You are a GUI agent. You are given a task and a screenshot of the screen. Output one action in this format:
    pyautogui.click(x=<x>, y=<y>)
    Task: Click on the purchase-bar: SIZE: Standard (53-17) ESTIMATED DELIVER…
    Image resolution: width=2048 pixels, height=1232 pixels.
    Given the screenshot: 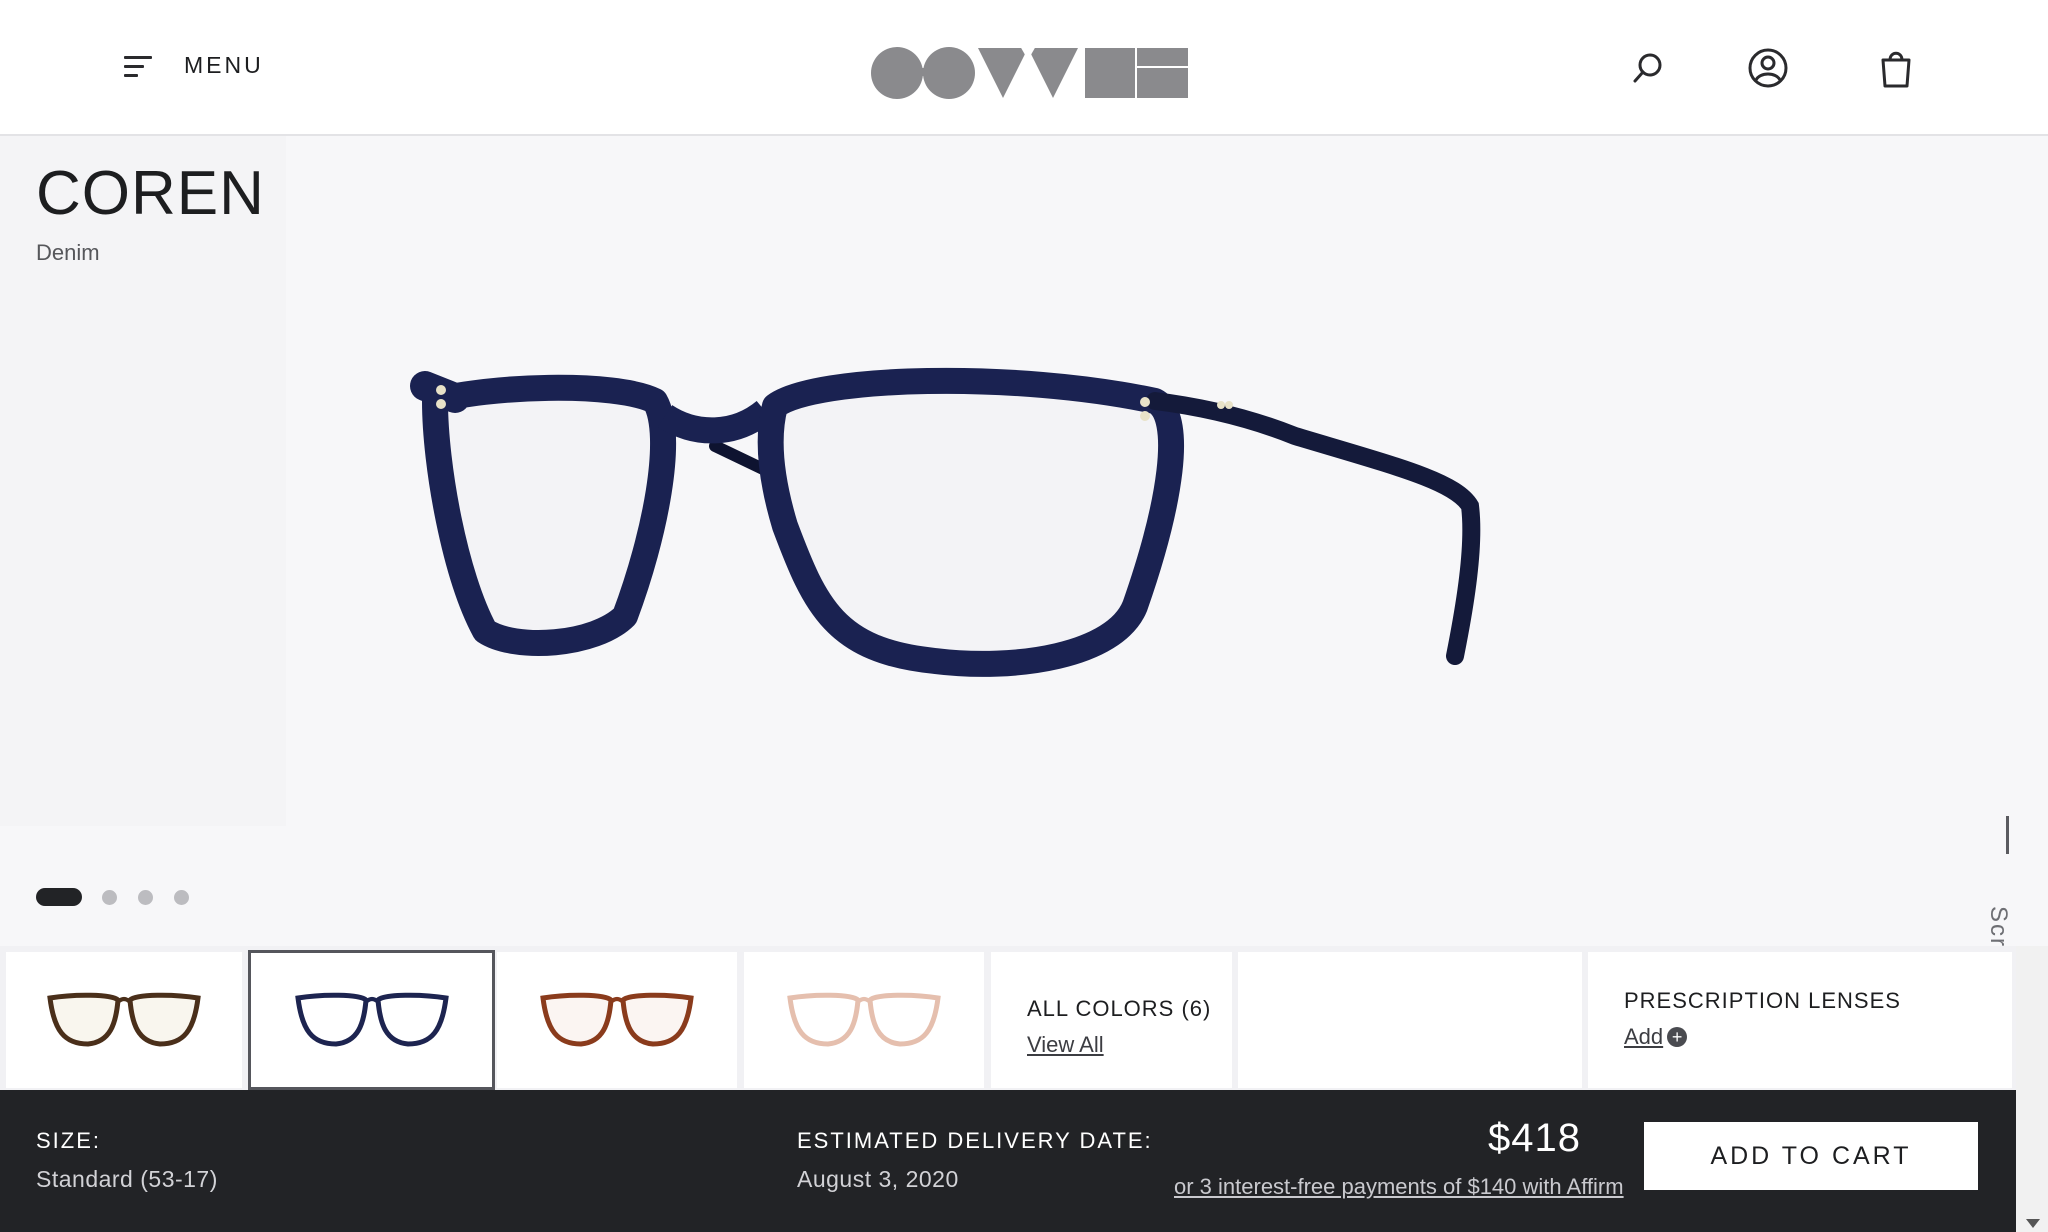 What is the action you would take?
    pyautogui.click(x=1008, y=1161)
    